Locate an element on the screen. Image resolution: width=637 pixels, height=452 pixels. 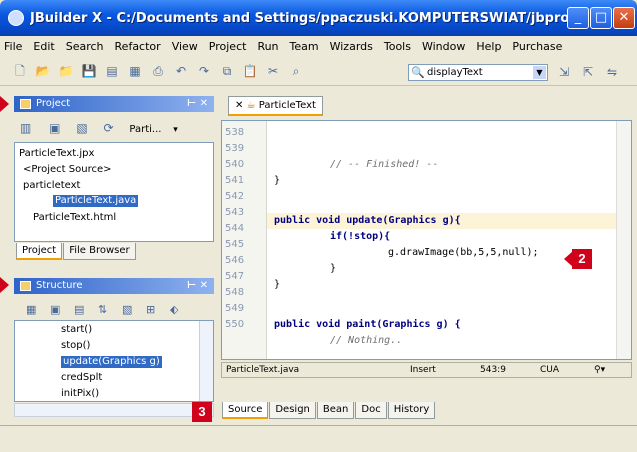
structure-tool-3-icon: ▤ is located at coordinates (79, 309).